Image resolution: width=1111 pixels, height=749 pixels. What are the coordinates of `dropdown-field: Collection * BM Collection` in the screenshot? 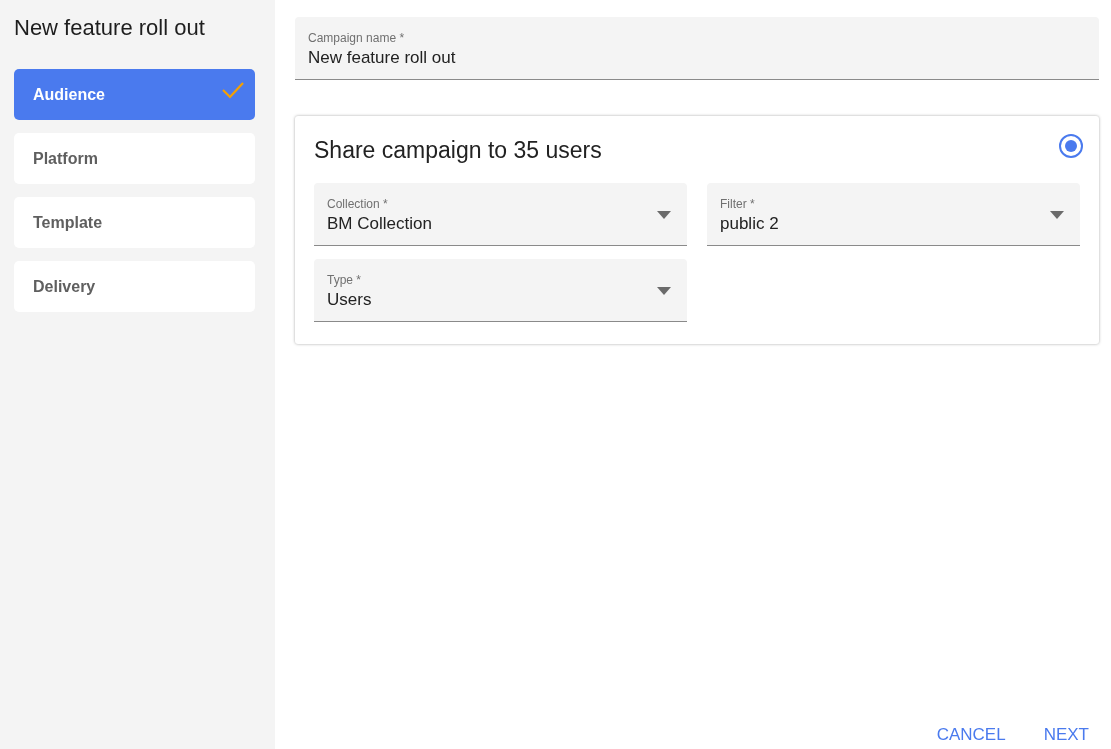 It's located at (500, 214).